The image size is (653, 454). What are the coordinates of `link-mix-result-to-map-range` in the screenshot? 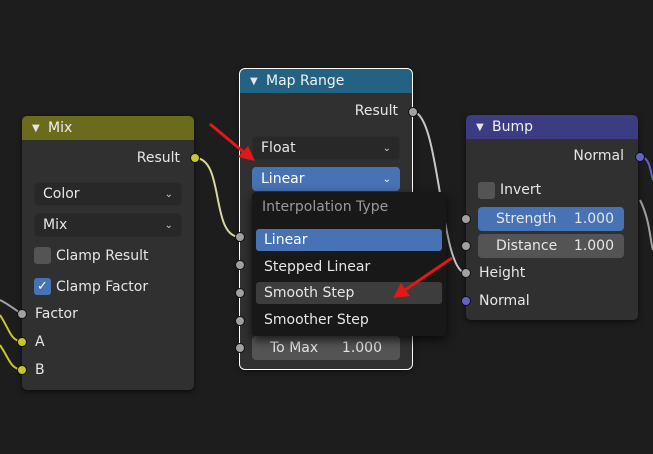 It's located at (217, 197).